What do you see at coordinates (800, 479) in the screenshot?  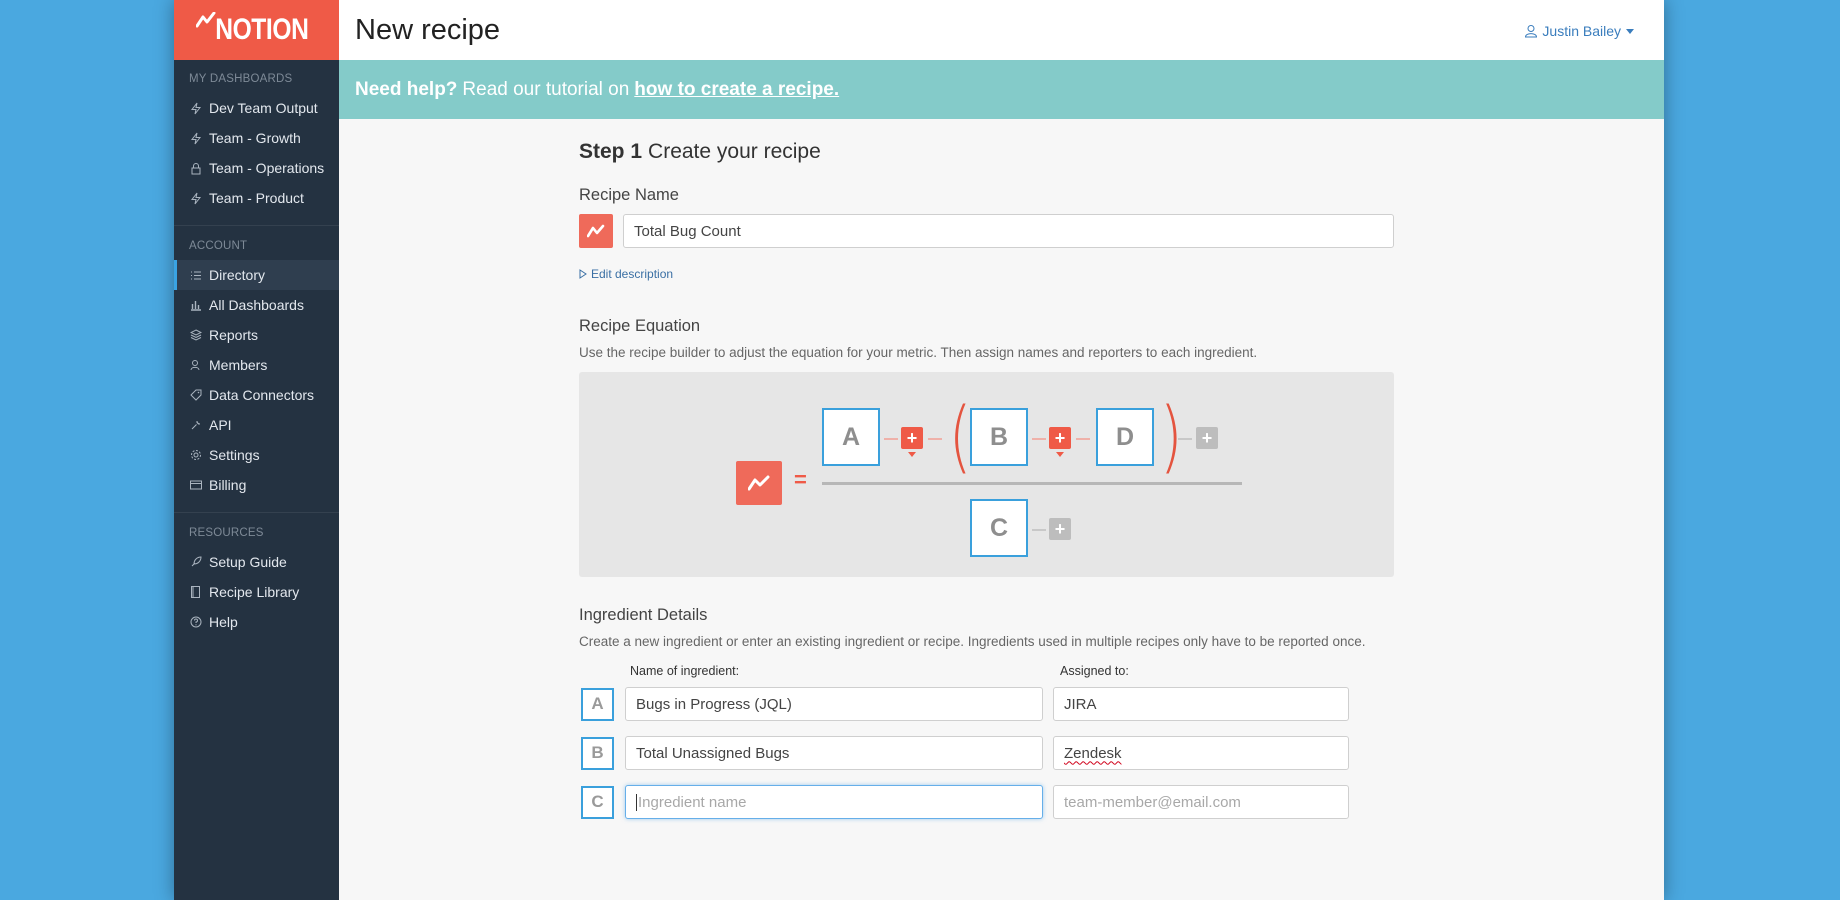 I see `equals-sign: =` at bounding box center [800, 479].